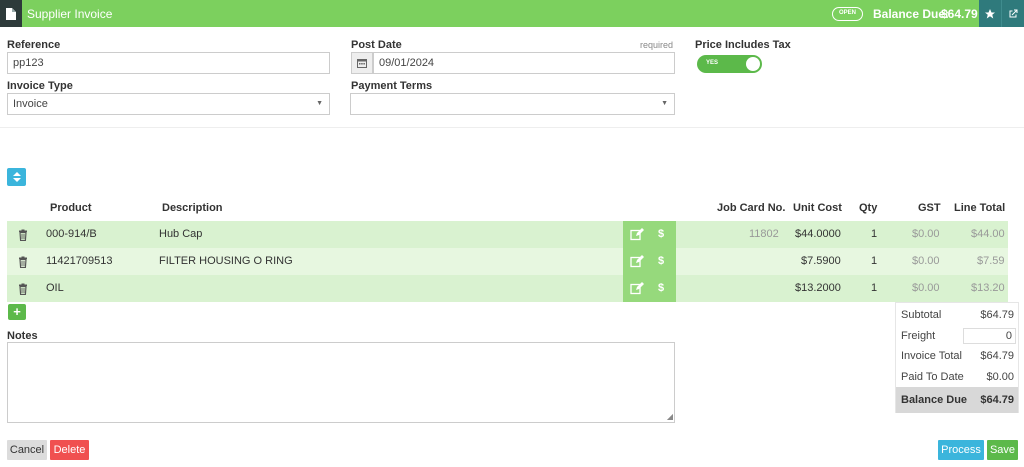 This screenshot has height=467, width=1024. Describe the element at coordinates (959, 14) in the screenshot. I see `balance-due-value: $64.79` at that location.